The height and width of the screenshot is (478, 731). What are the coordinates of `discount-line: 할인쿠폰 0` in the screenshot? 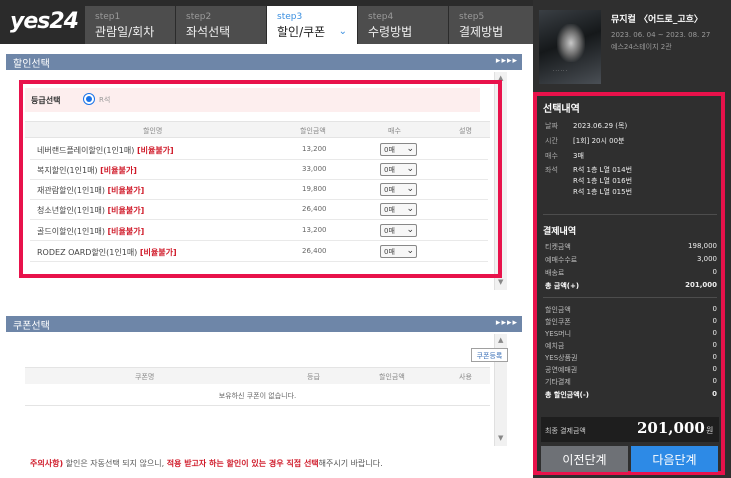 It's located at (631, 323).